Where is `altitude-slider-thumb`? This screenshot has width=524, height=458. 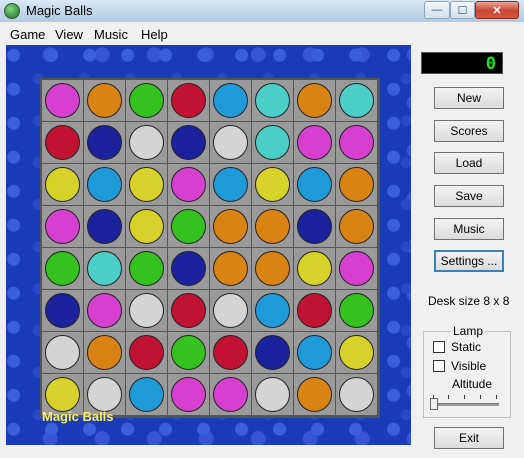 altitude-slider-thumb is located at coordinates (434, 404).